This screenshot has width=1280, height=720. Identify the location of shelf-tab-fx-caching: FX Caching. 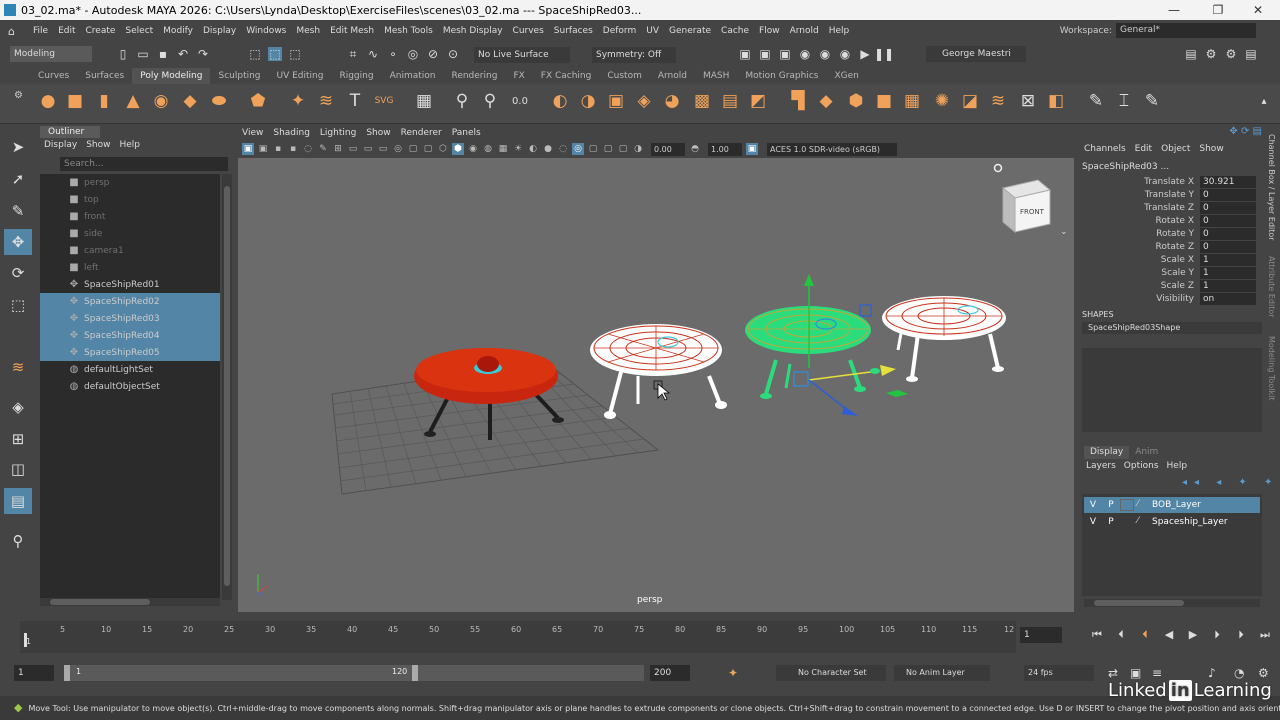
(566, 76).